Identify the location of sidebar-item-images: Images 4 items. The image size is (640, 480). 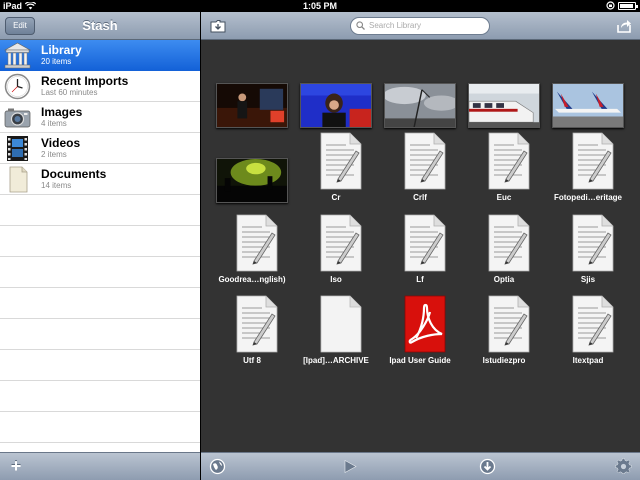
(100, 117).